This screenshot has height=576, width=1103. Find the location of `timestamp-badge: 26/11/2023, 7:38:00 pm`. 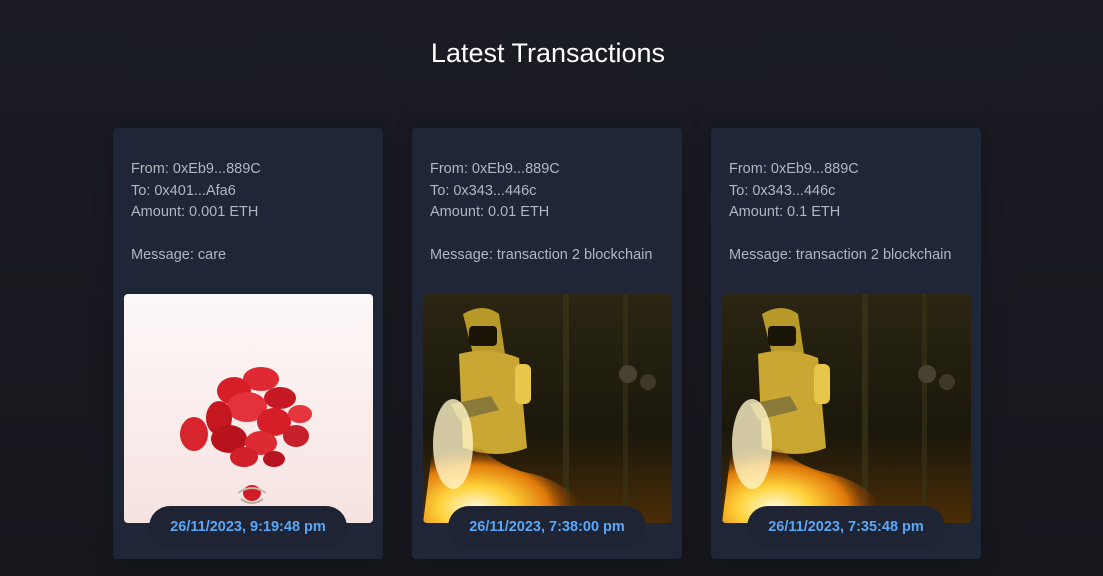

timestamp-badge: 26/11/2023, 7:38:00 pm is located at coordinates (547, 527).